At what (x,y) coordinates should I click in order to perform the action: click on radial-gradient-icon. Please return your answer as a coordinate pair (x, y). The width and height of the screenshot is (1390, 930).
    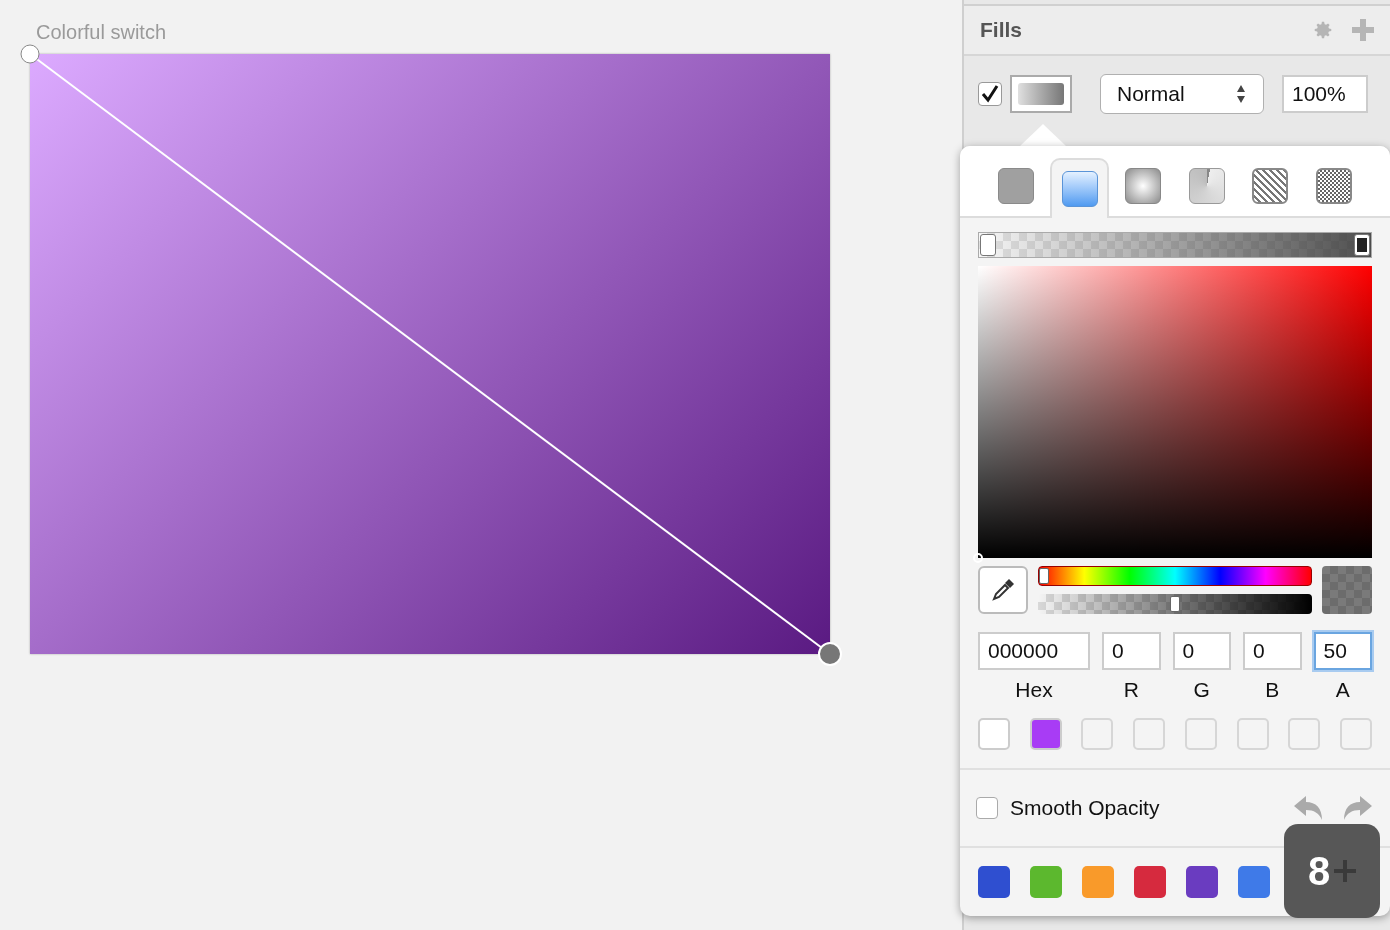
    Looking at the image, I should click on (1143, 186).